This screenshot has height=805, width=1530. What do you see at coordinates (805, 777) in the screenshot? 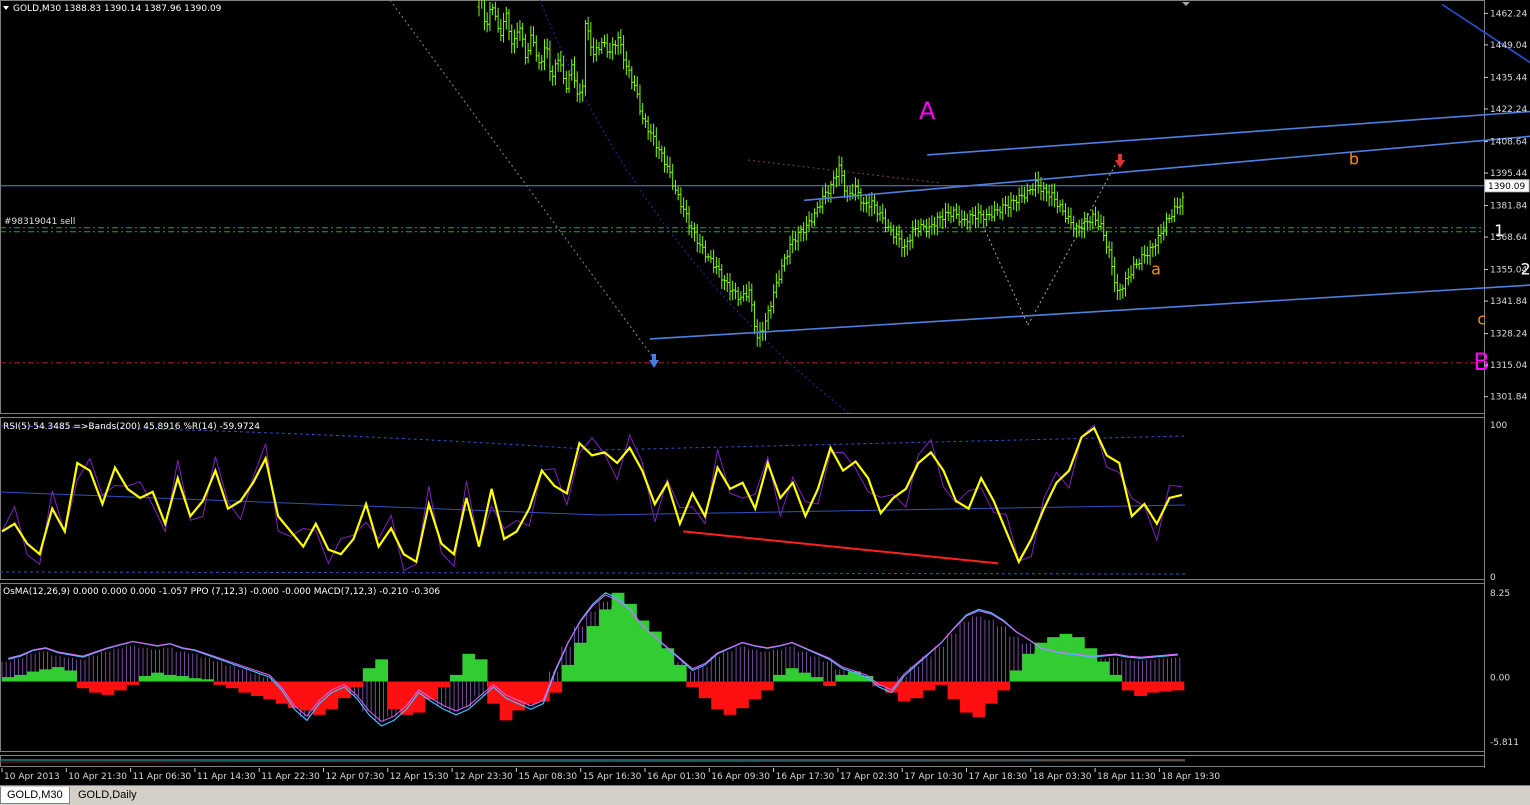
I see `time-tick-label: 16 Apr 17:30` at bounding box center [805, 777].